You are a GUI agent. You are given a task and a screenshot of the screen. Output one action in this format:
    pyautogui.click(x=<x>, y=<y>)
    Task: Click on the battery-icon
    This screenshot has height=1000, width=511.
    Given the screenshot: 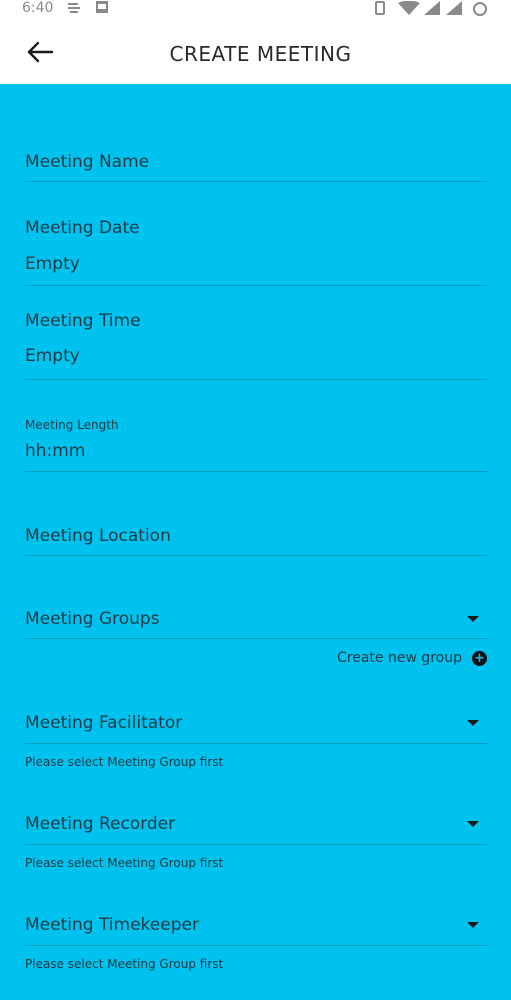 What is the action you would take?
    pyautogui.click(x=480, y=9)
    